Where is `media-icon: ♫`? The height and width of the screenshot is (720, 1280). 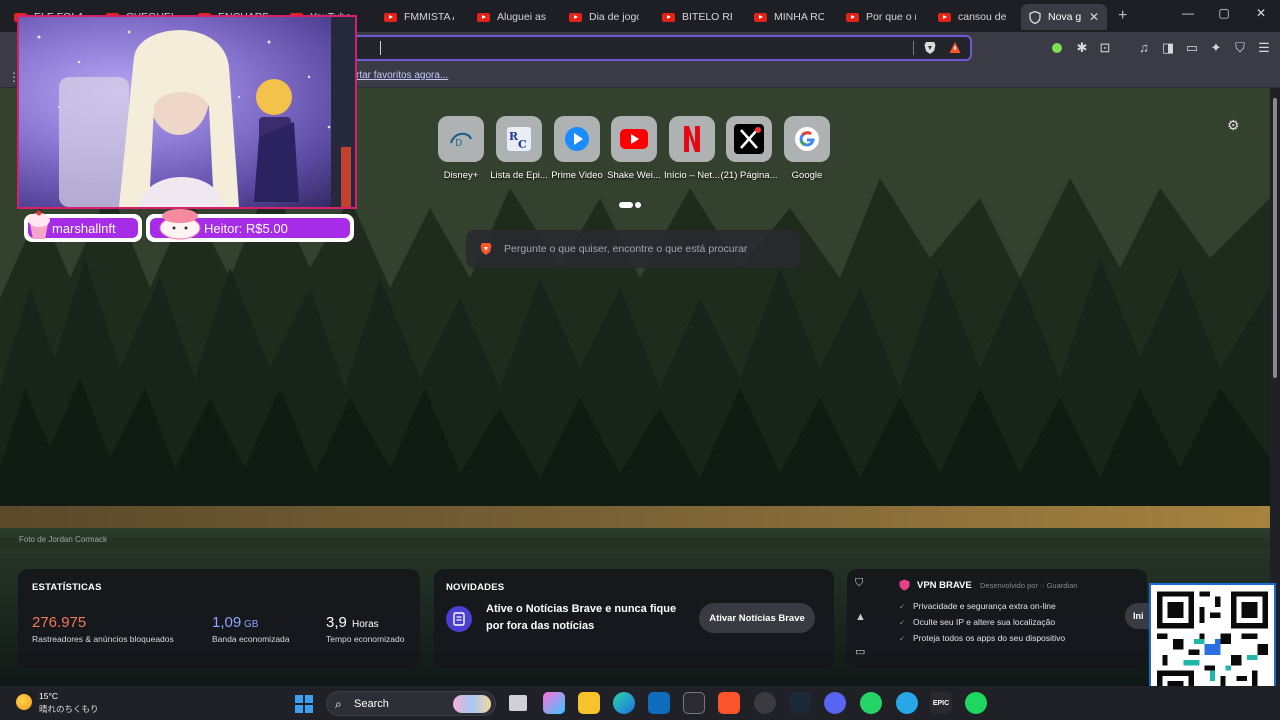 media-icon: ♫ is located at coordinates (1144, 48).